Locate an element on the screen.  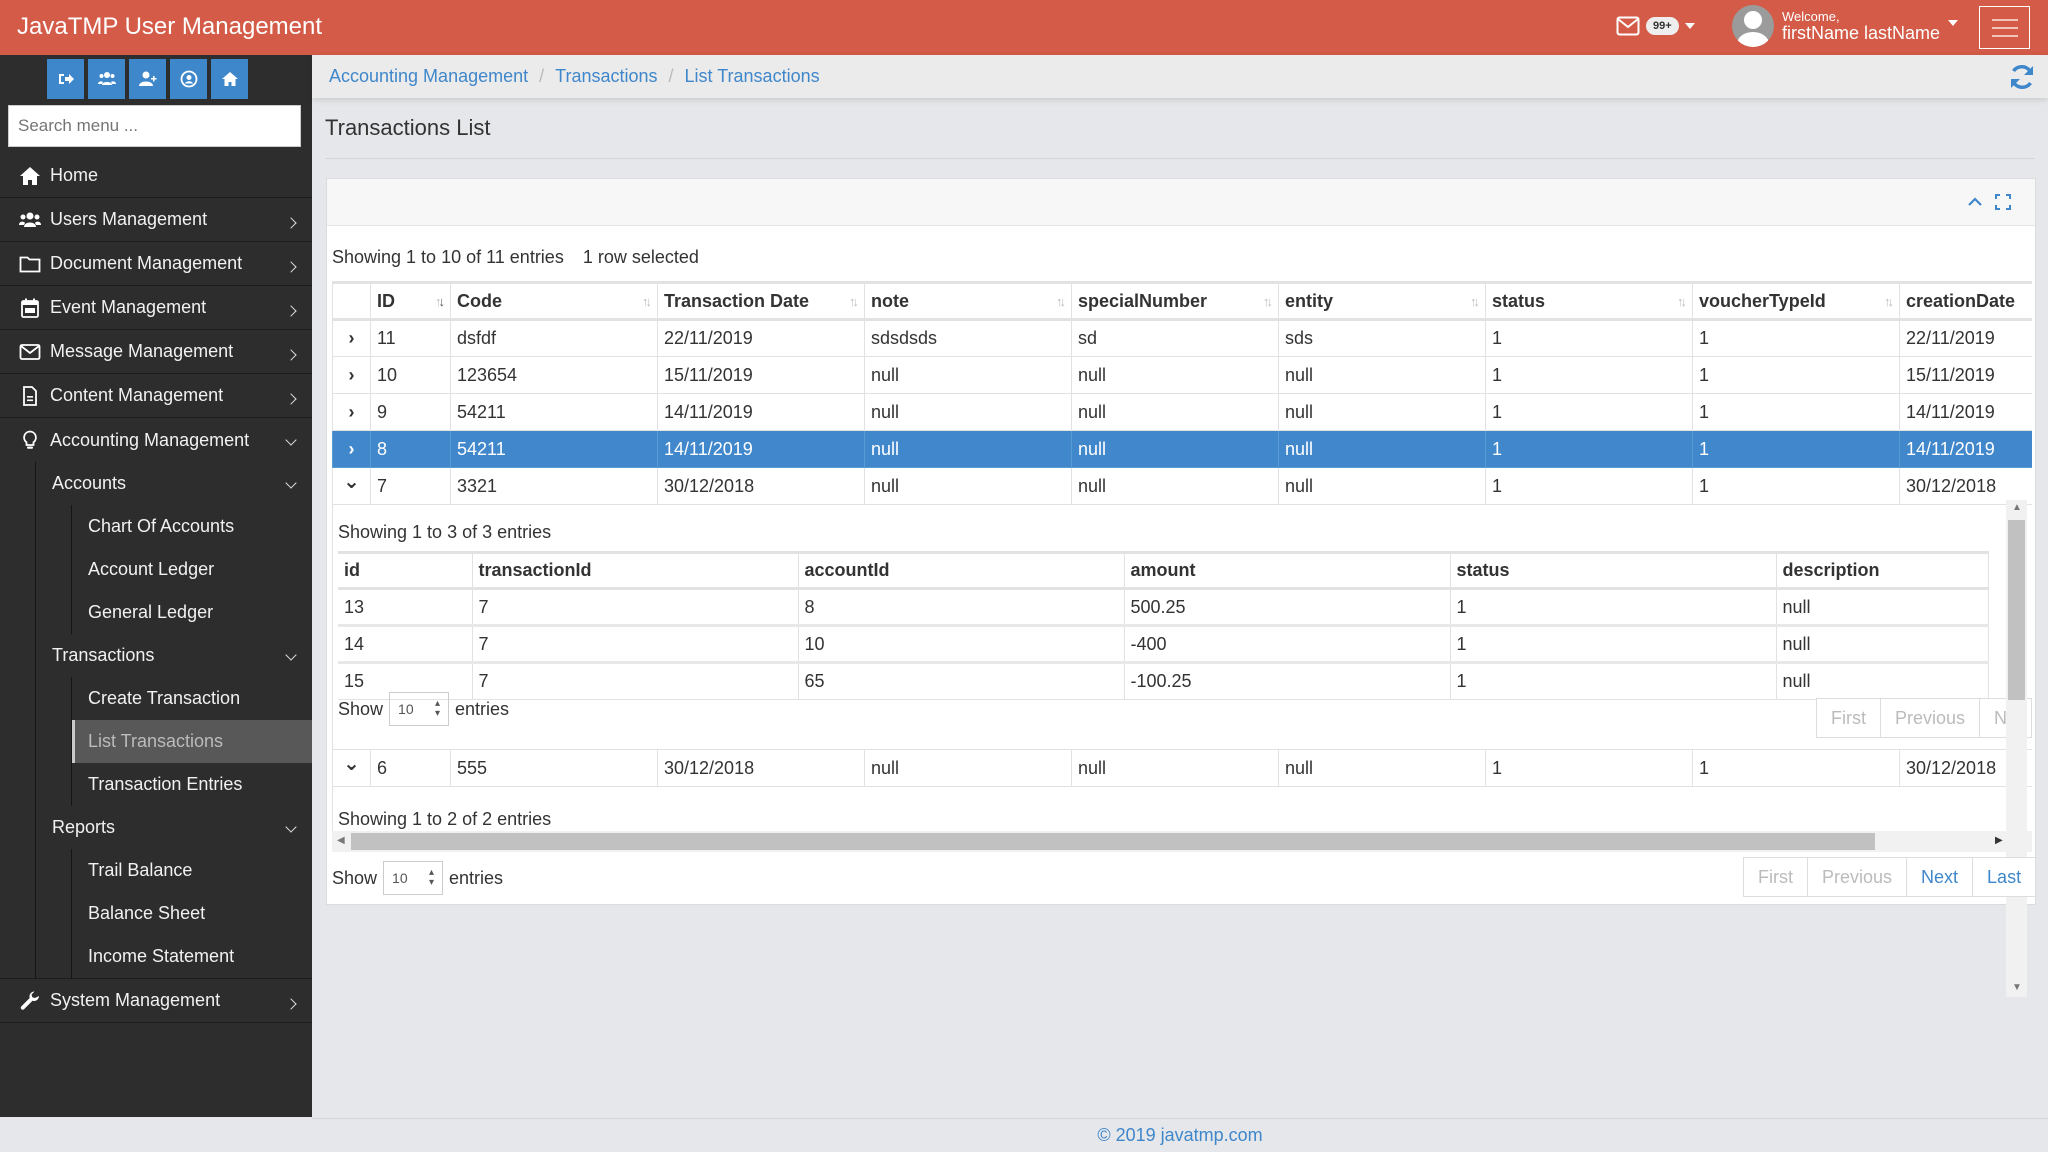
sidebar-item-transactions: Transactions is located at coordinates (156, 655).